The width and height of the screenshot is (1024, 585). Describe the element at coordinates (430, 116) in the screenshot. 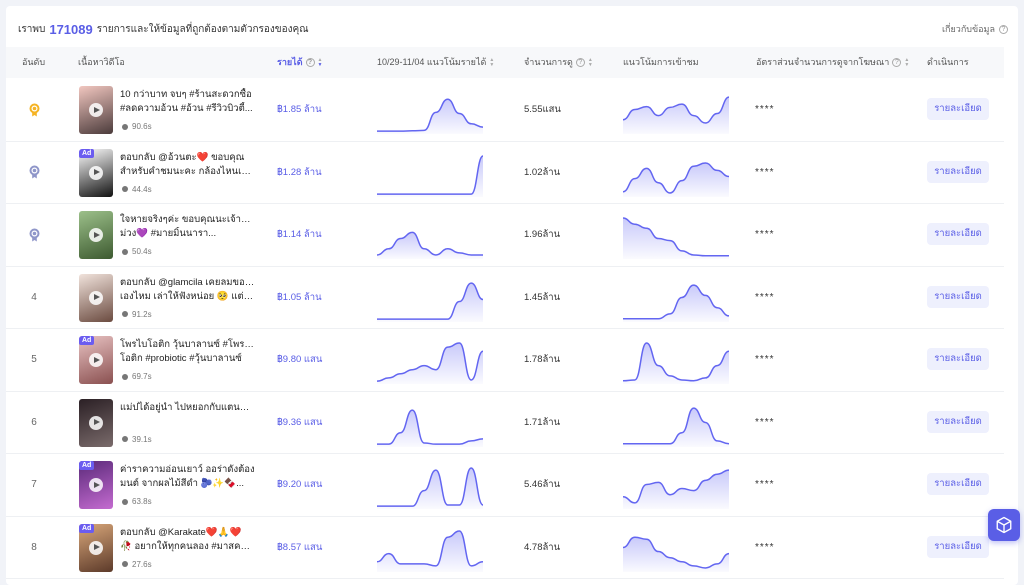

I see `revenue-trend-sparkline-area` at that location.